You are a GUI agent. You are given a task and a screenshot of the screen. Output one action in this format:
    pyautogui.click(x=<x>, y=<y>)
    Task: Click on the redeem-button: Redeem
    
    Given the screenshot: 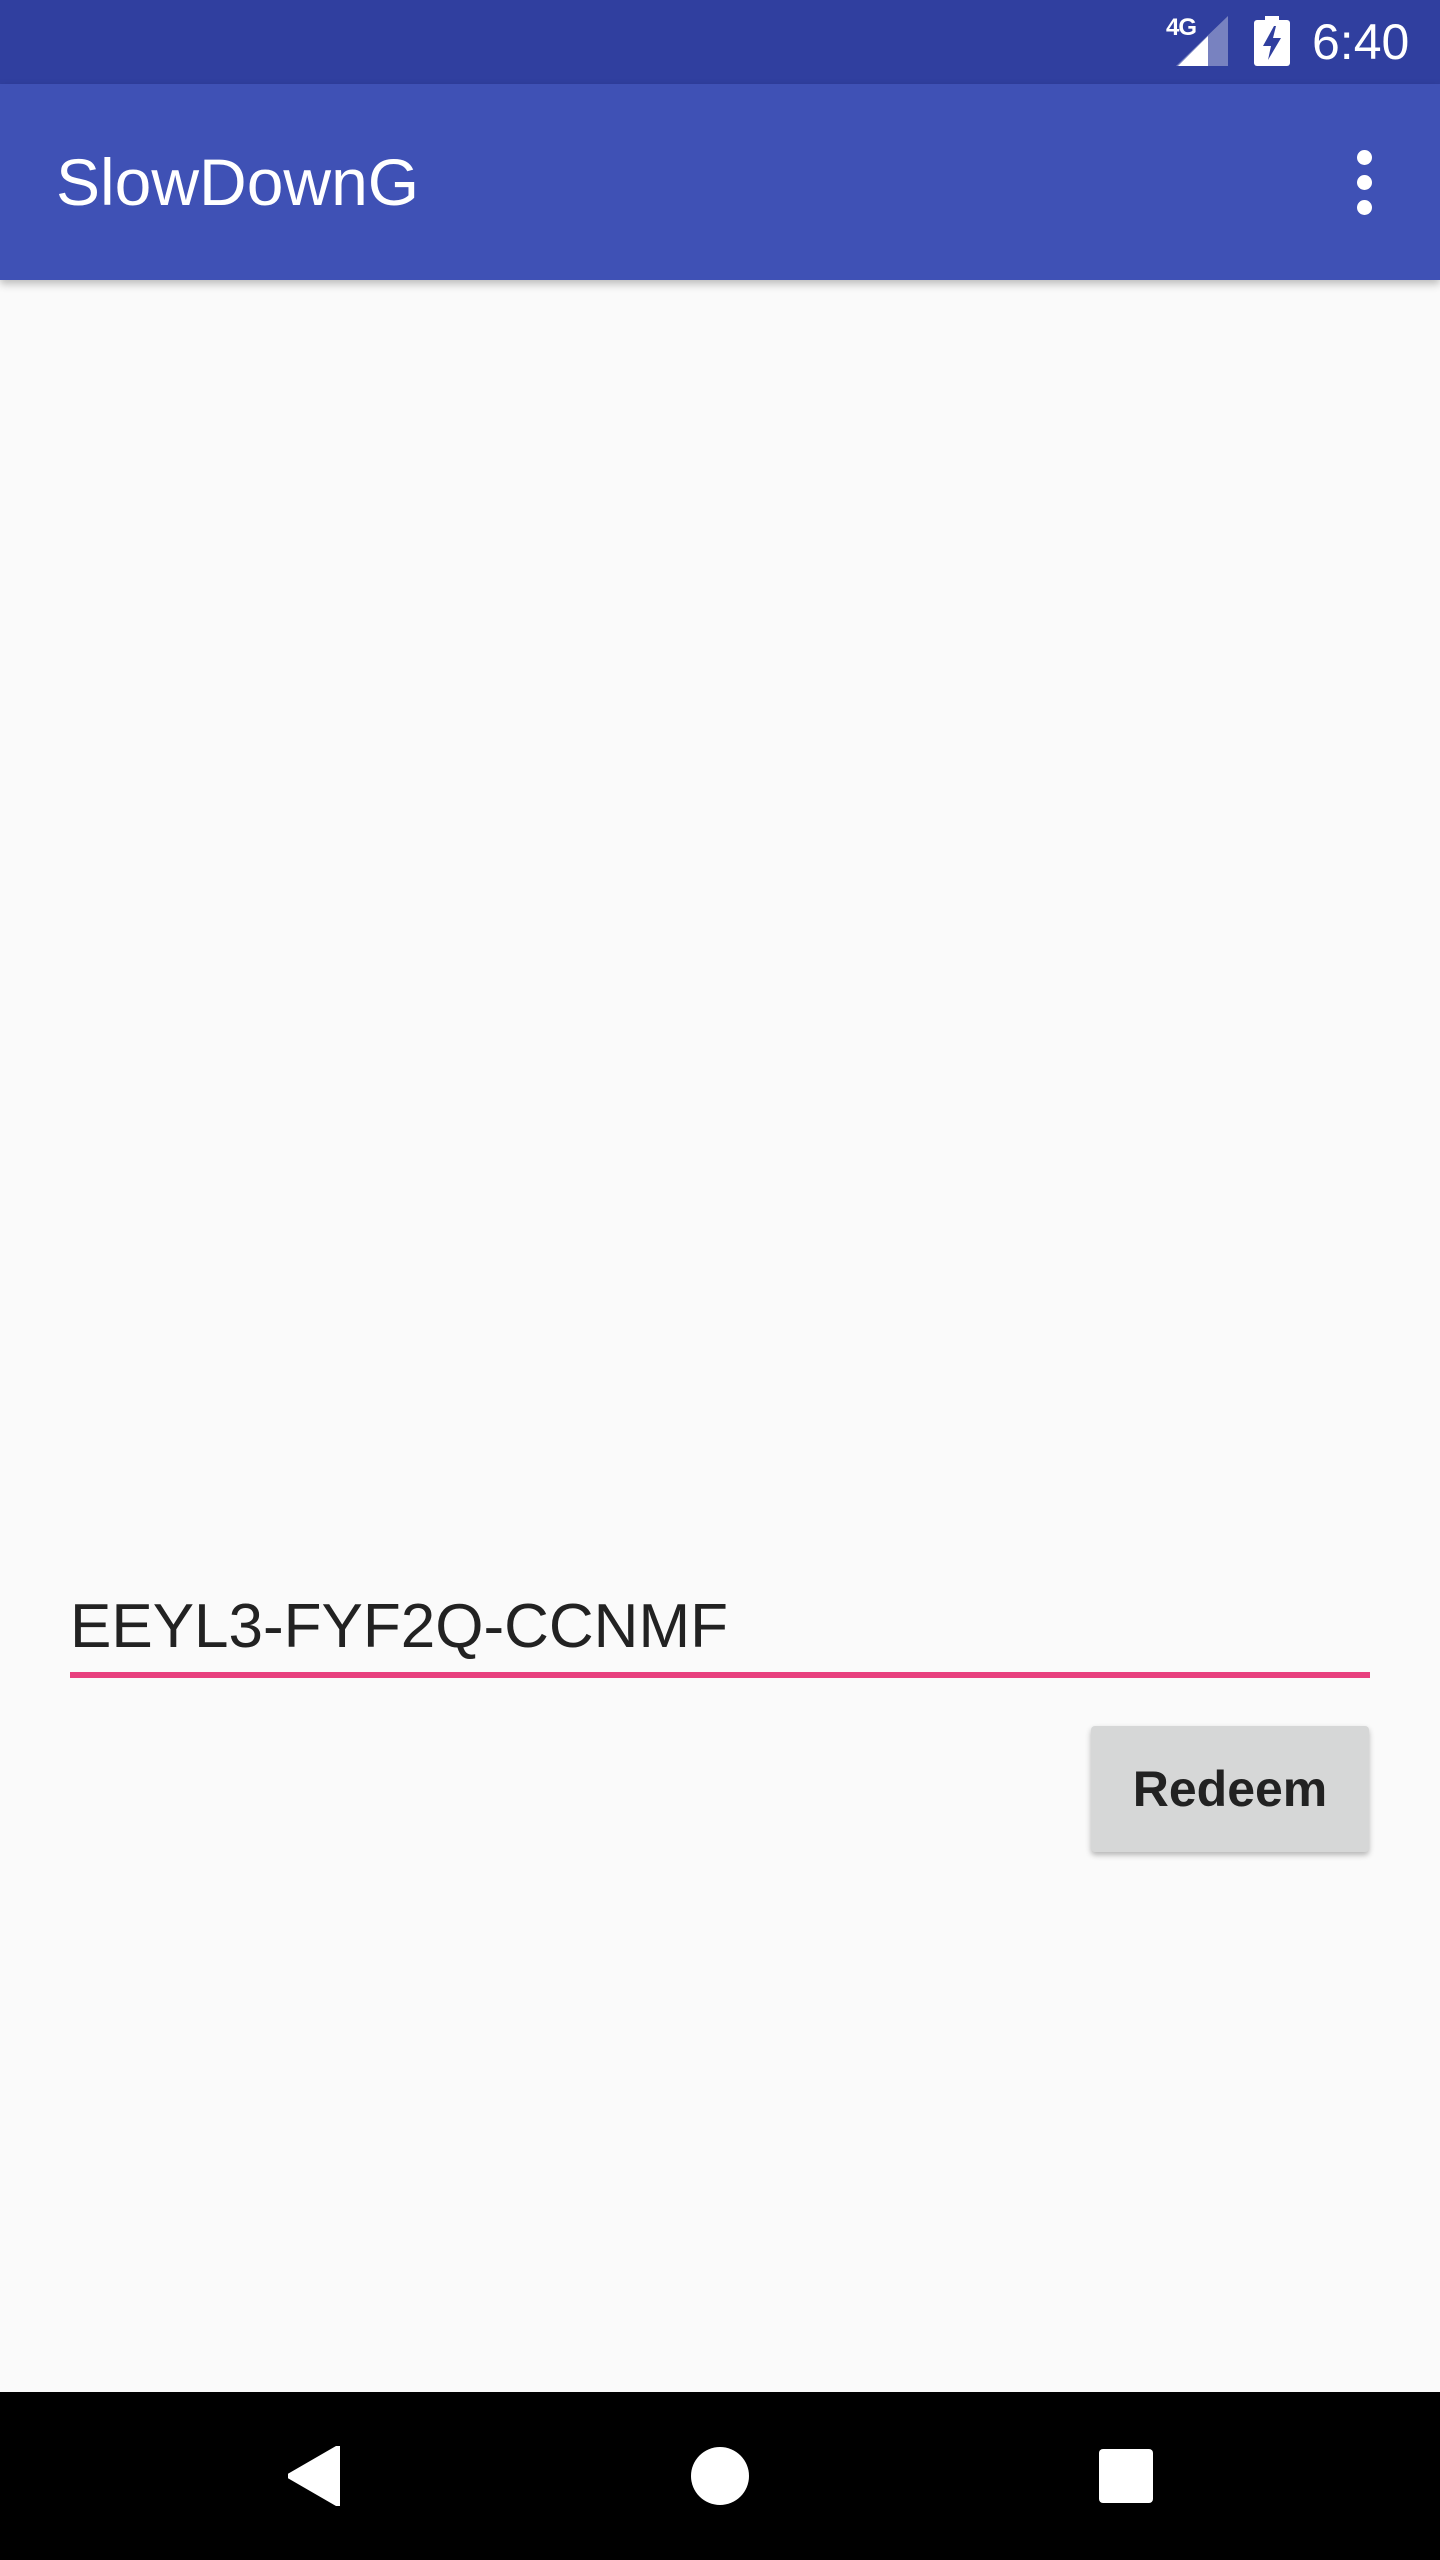 What is the action you would take?
    pyautogui.click(x=1230, y=1789)
    